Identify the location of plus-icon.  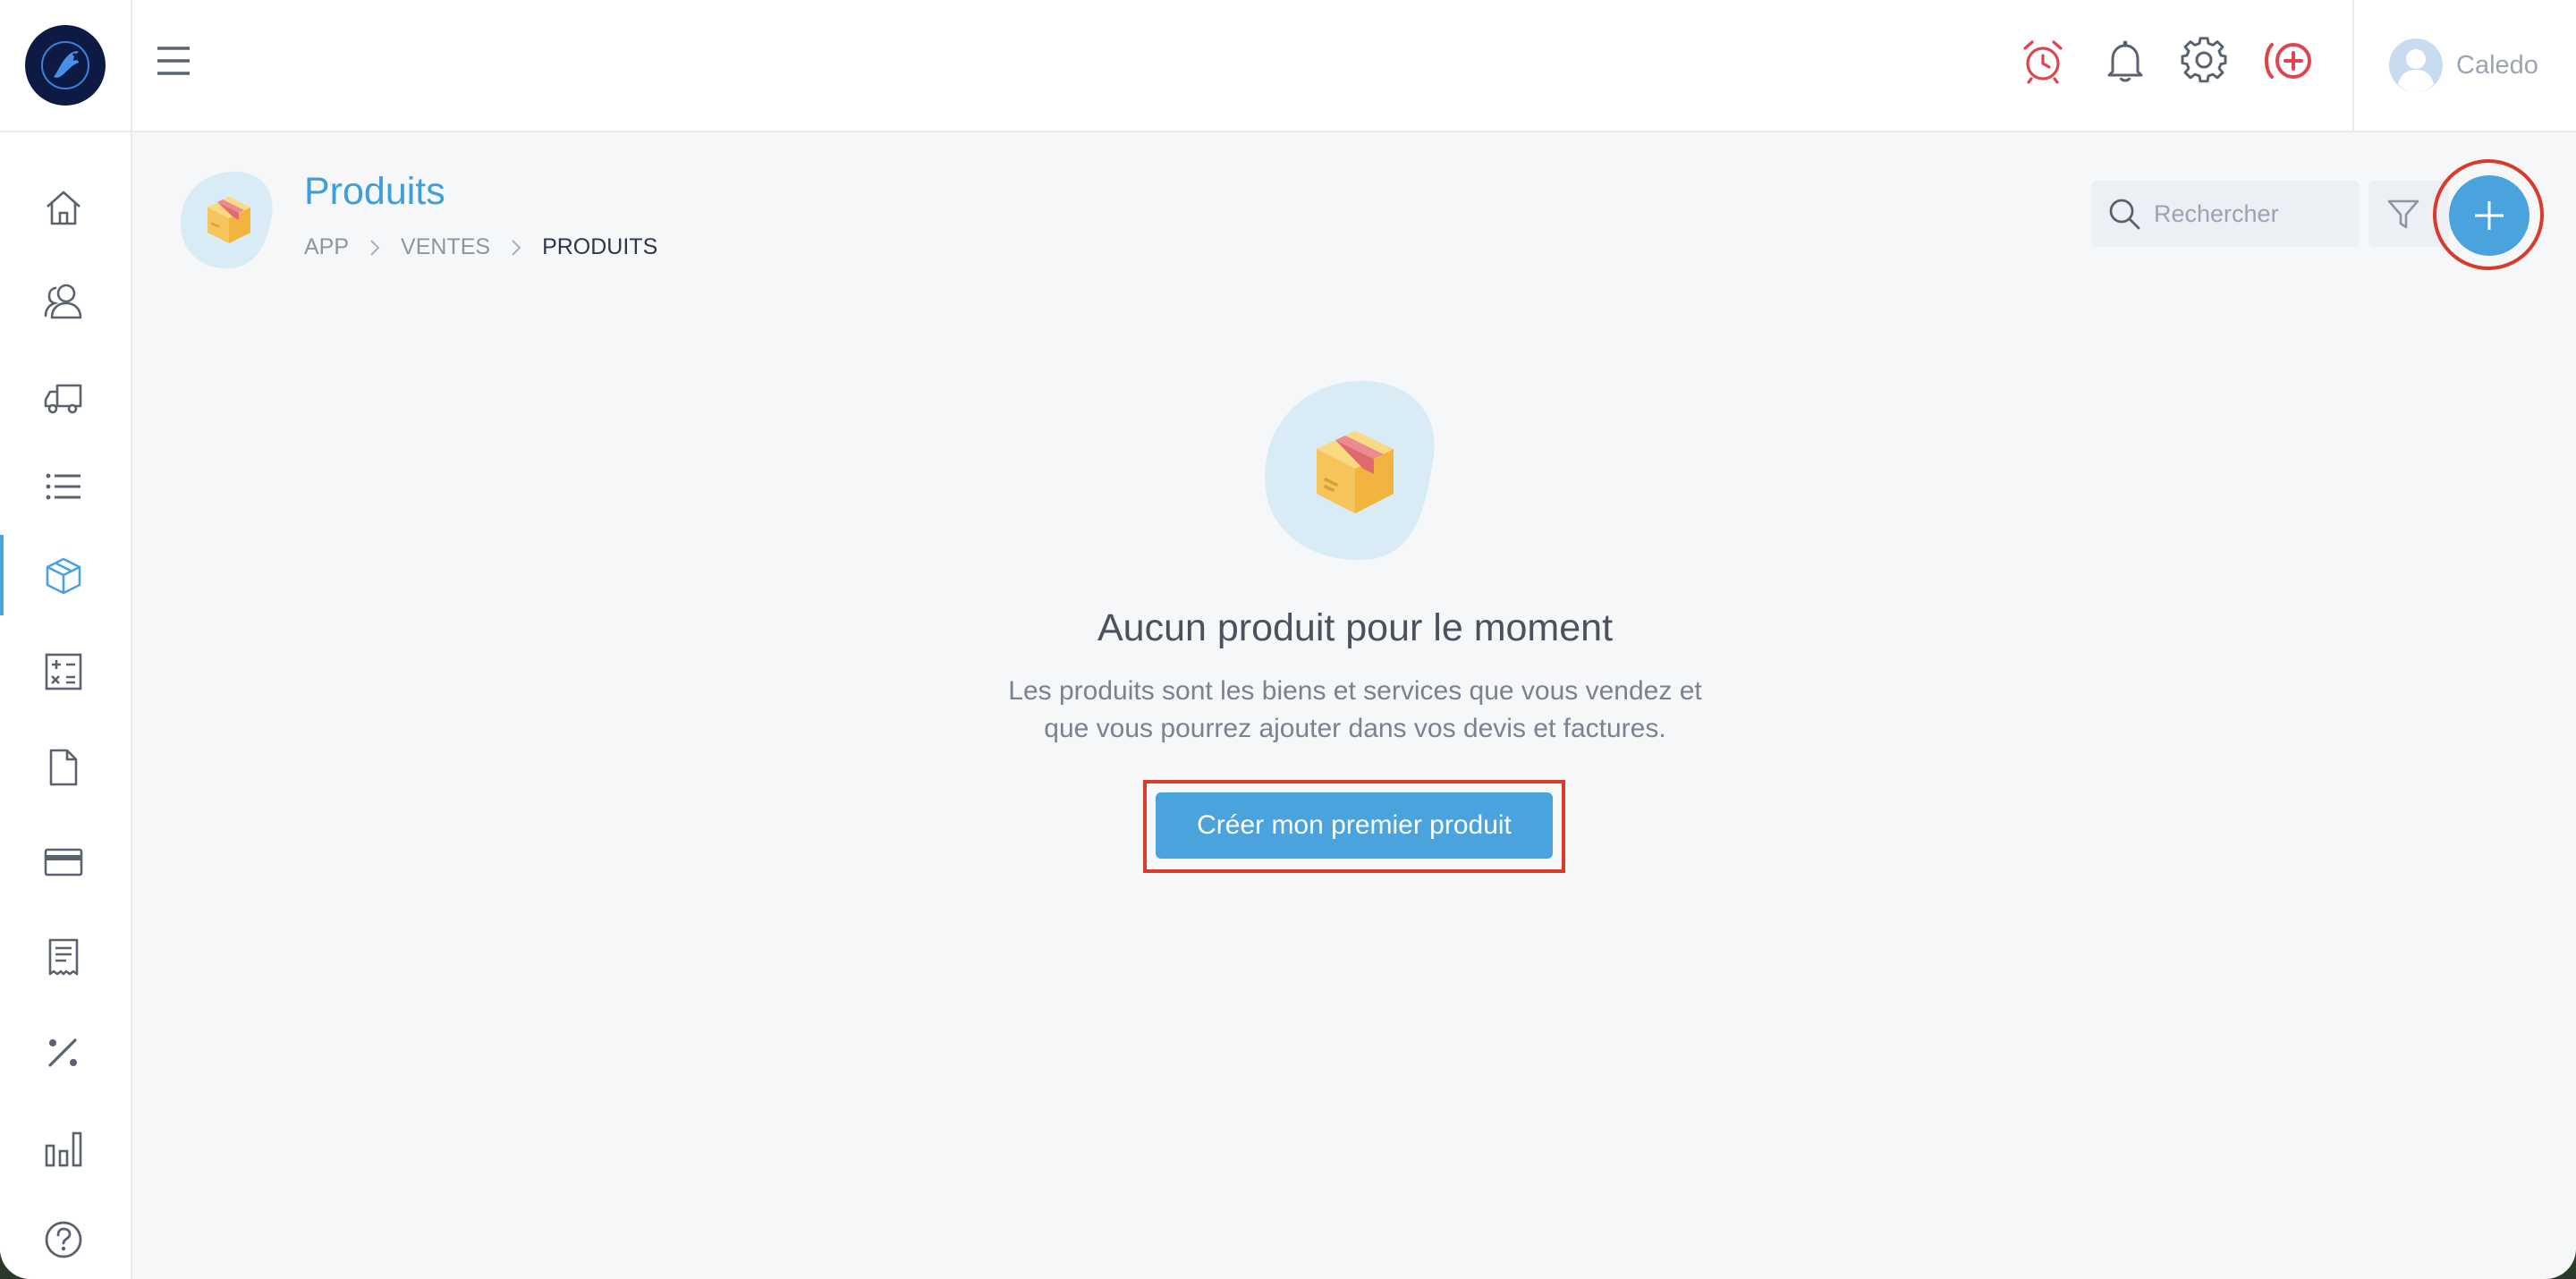
(2489, 216).